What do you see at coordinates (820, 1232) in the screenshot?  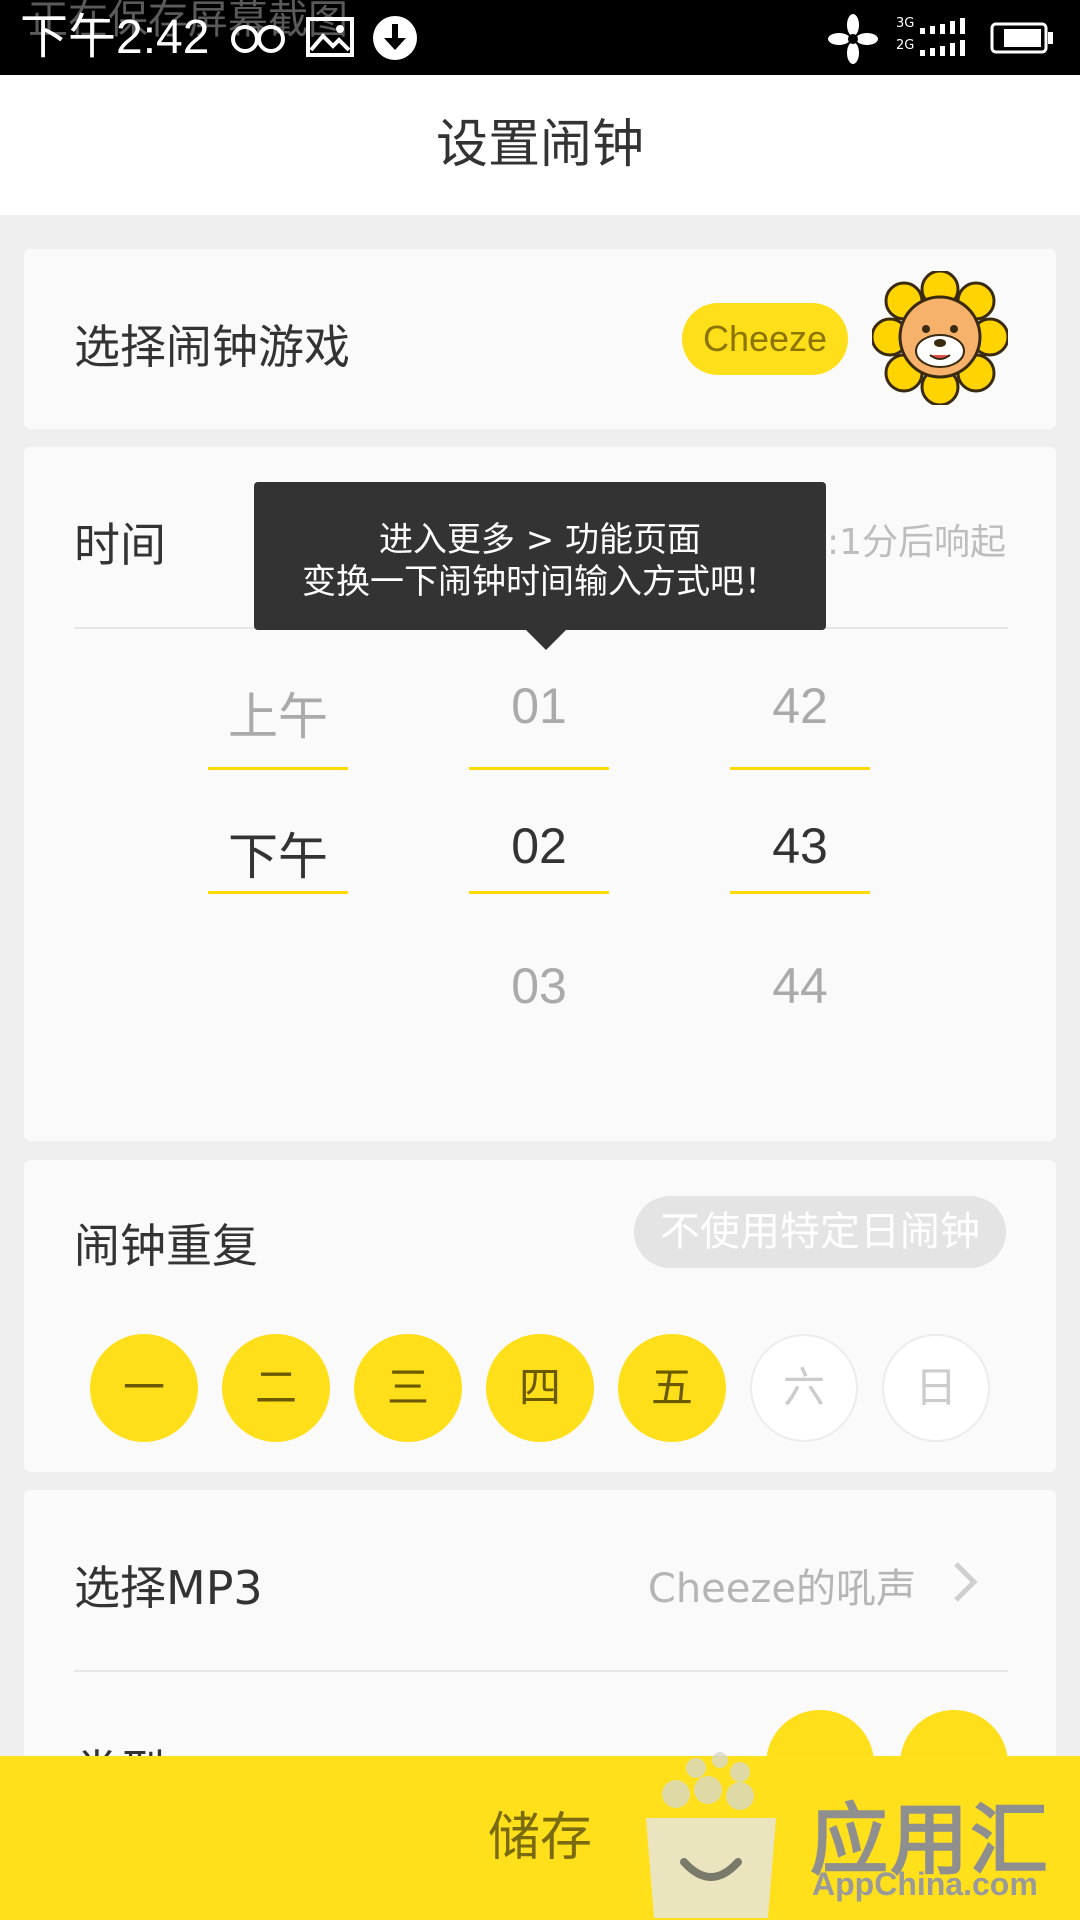 I see `specific-day-button: 不使用特定日闹钟` at bounding box center [820, 1232].